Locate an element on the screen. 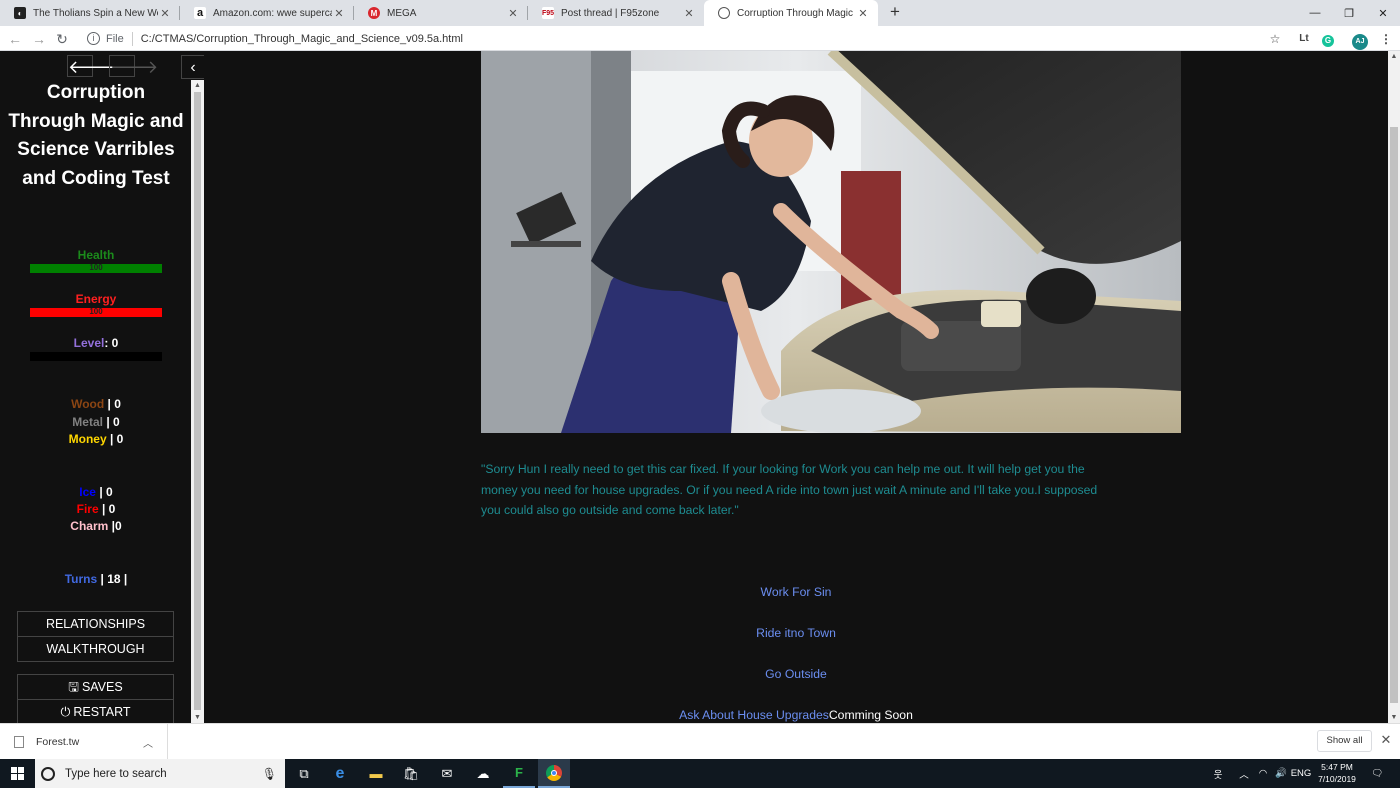 This screenshot has height=788, width=1400. relationships-button: RELATIONSHIPS is located at coordinates (95, 624).